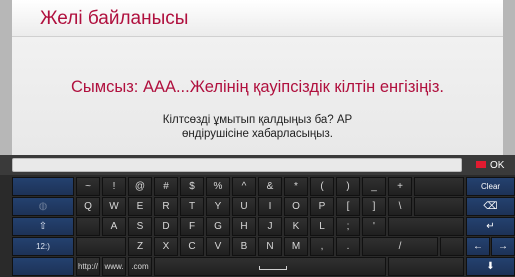 The image size is (515, 277). I want to click on key-hash: #, so click(166, 186).